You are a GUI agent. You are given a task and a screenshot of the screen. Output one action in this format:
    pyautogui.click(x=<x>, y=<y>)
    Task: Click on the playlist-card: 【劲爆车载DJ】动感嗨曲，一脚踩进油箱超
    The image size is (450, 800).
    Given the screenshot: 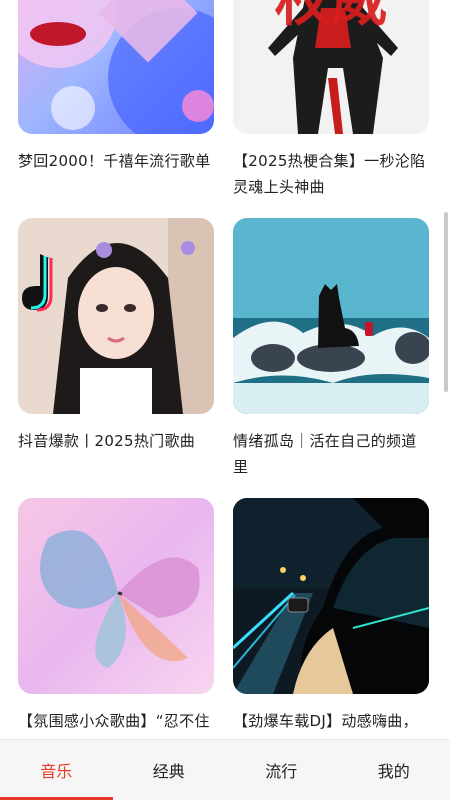 What is the action you would take?
    pyautogui.click(x=331, y=619)
    